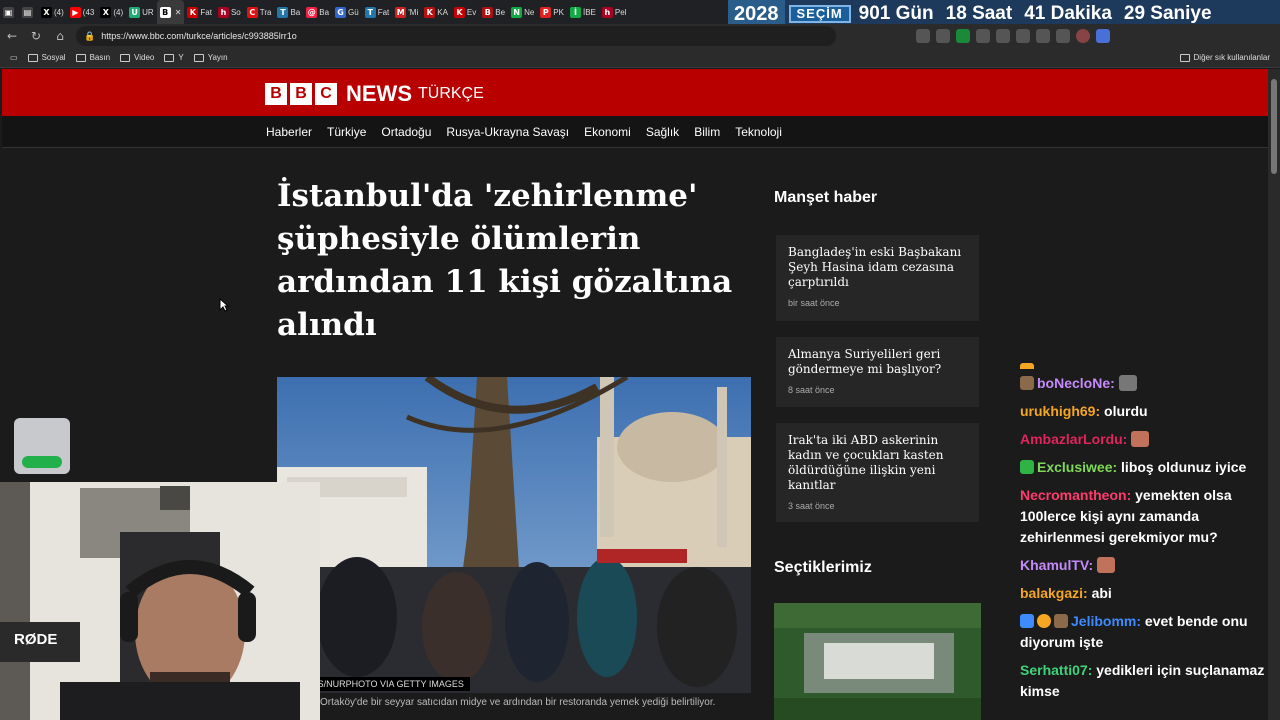 This screenshot has width=1280, height=720. What do you see at coordinates (507, 132) in the screenshot?
I see `nav-item-rusya-ukrayna: Rusya-Ukrayna Savaşı` at bounding box center [507, 132].